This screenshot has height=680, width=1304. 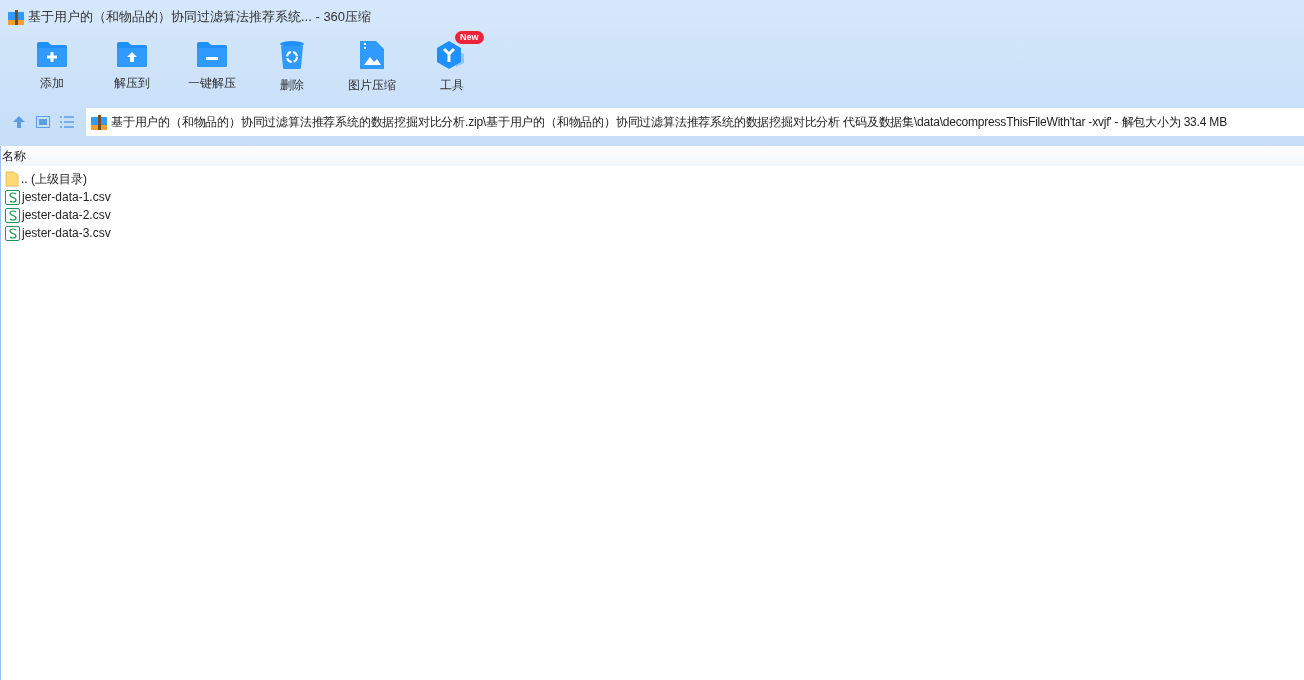 I want to click on trash-icon, so click(x=292, y=55).